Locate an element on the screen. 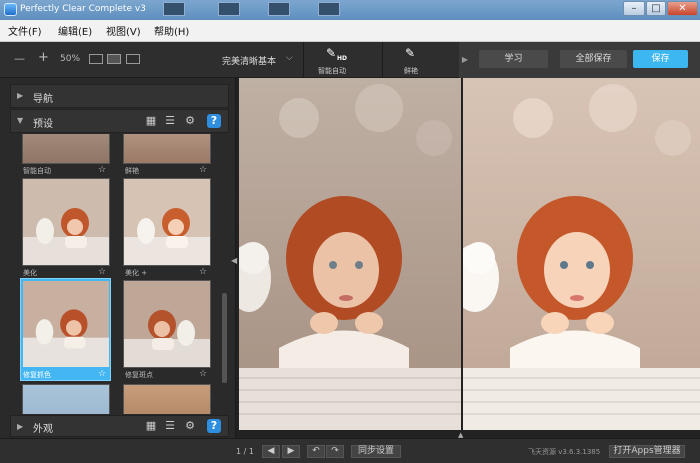  redo-icon: ↷ is located at coordinates (335, 451).